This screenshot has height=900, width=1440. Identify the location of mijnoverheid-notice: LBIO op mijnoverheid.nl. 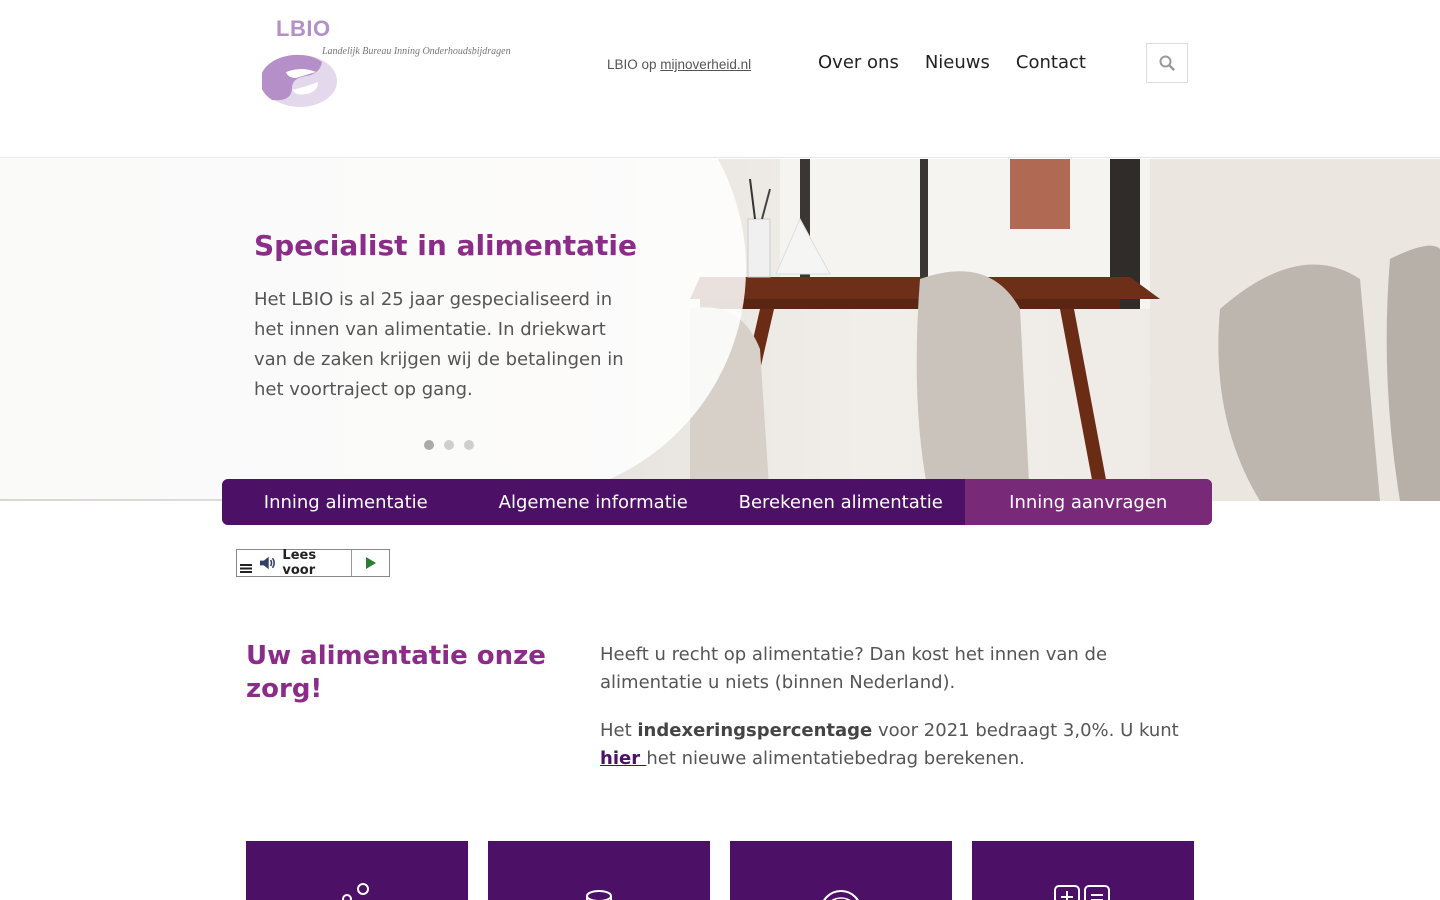
(679, 64).